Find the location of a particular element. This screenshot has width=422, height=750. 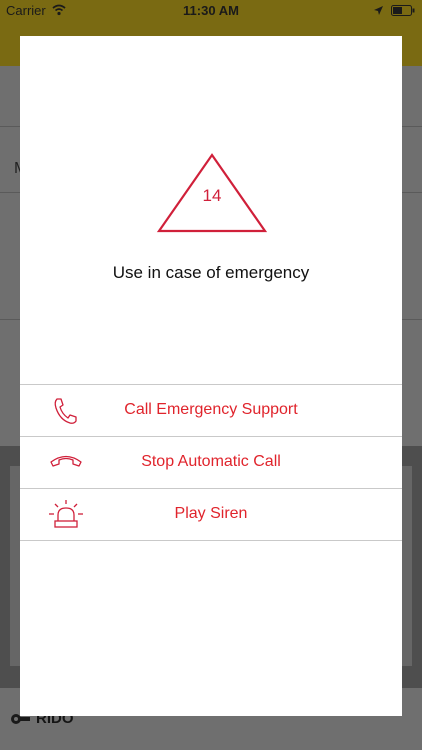

stop-automatic-call-label: Stop Automatic Call is located at coordinates (211, 461).